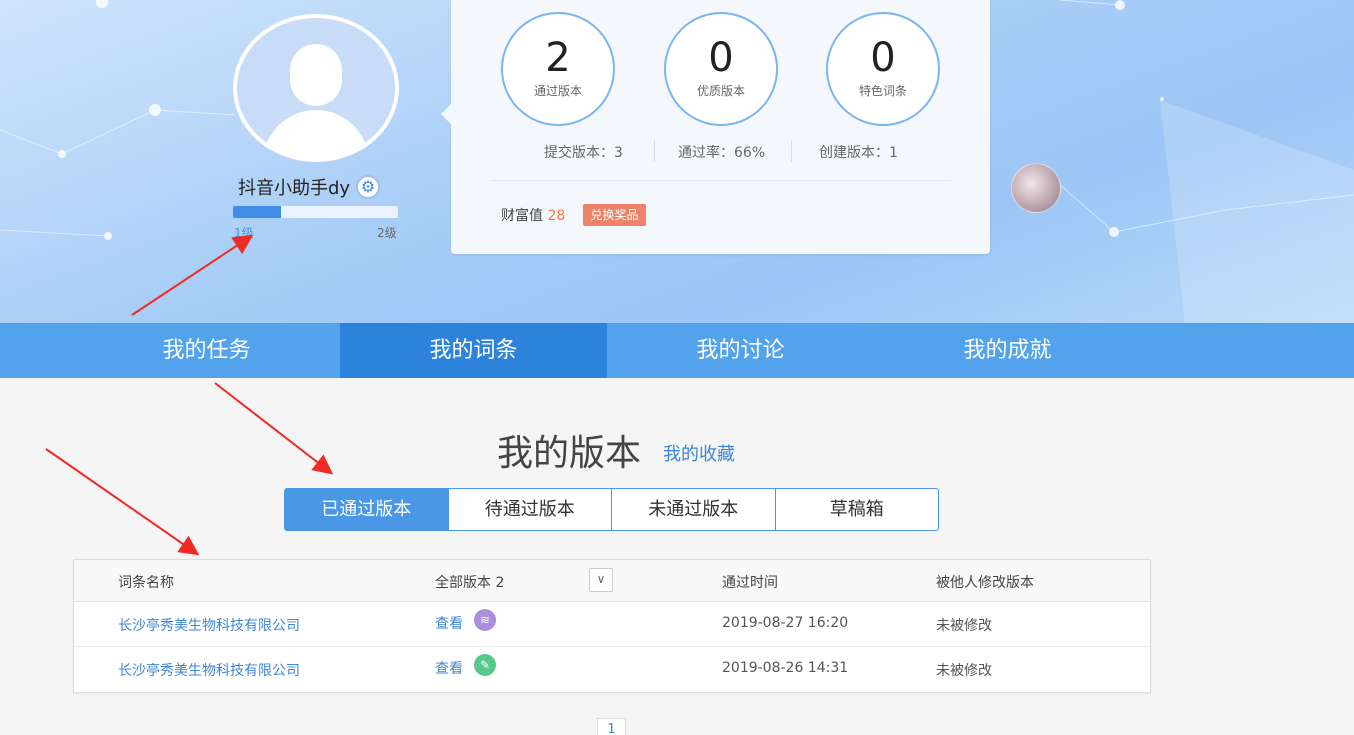 The image size is (1354, 735). I want to click on default-avatar-icon, so click(316, 88).